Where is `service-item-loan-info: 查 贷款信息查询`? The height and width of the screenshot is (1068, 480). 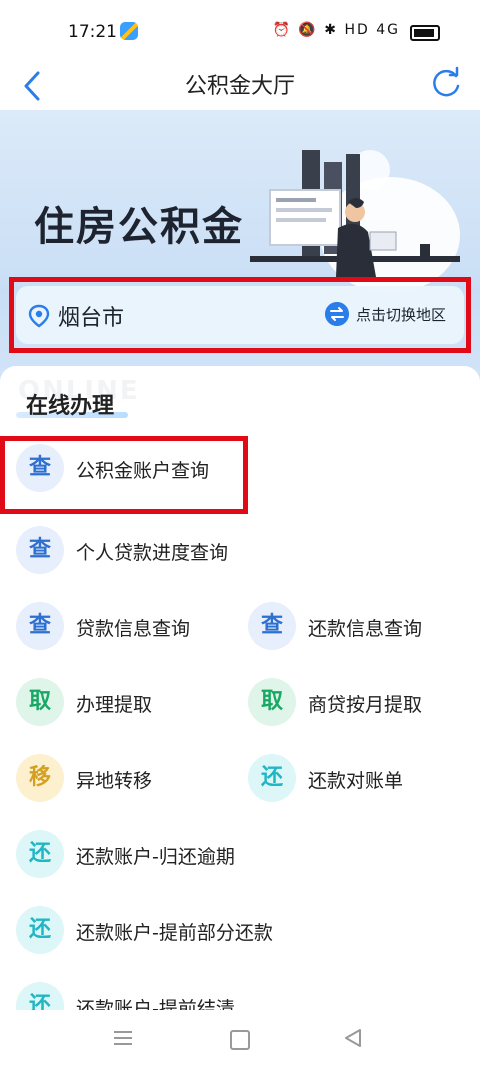
service-item-loan-info: 查 贷款信息查询 is located at coordinates (126, 630).